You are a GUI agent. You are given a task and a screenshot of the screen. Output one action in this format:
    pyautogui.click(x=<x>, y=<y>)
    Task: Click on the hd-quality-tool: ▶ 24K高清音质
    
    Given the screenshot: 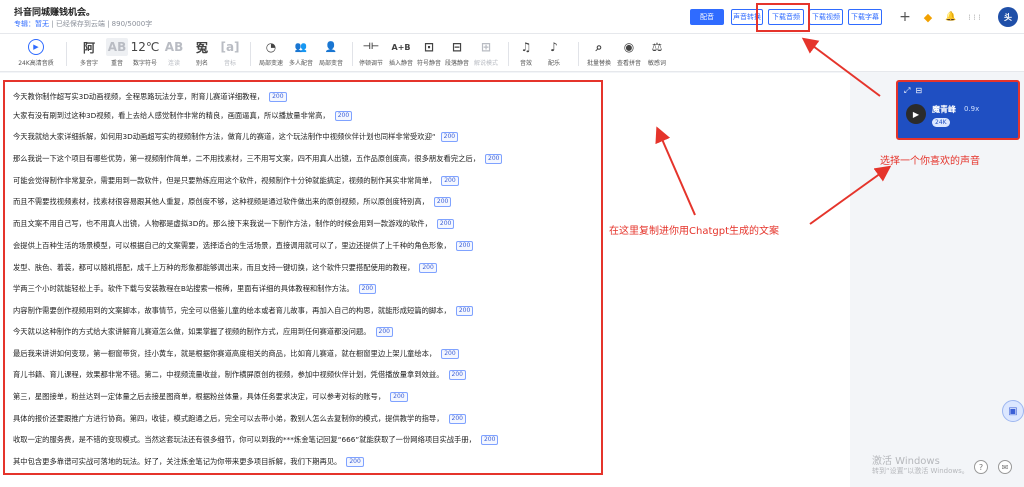 What is the action you would take?
    pyautogui.click(x=36, y=54)
    